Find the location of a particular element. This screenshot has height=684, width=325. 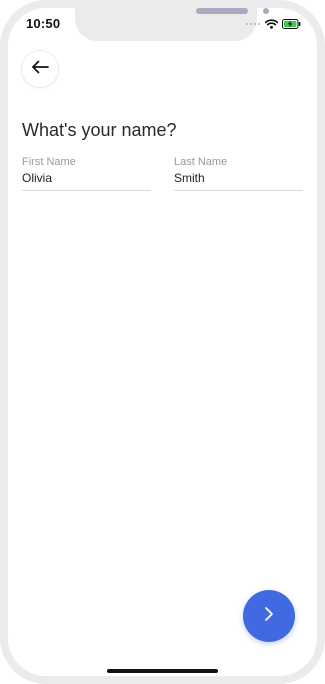

first-name-label: First Name is located at coordinates (49, 162).